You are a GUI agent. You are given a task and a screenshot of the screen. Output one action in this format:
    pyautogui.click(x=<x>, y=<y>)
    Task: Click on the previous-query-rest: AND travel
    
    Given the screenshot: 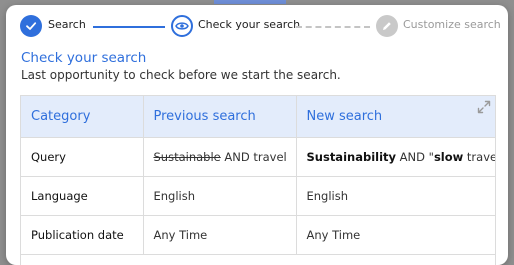 What is the action you would take?
    pyautogui.click(x=253, y=157)
    